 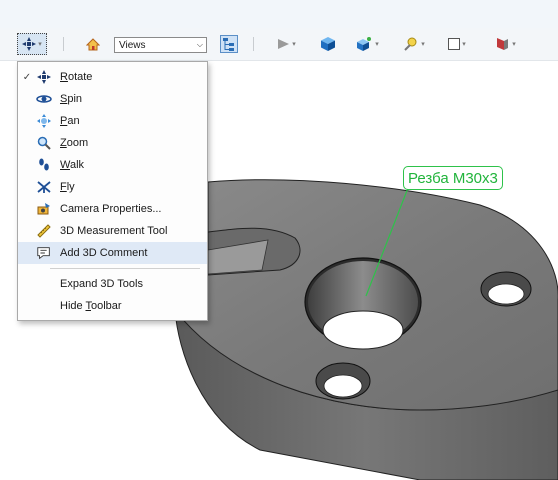 I want to click on model-tree-icon, so click(x=229, y=44).